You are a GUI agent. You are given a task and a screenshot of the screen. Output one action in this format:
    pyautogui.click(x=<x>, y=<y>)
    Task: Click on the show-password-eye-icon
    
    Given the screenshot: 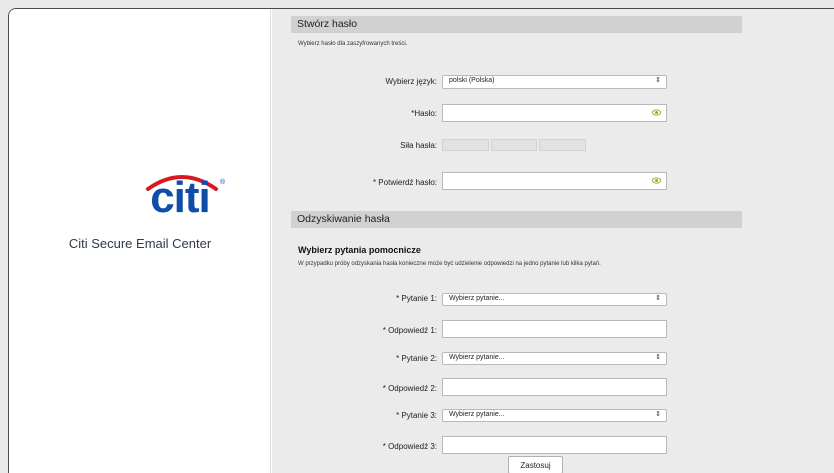 What is the action you would take?
    pyautogui.click(x=656, y=112)
    